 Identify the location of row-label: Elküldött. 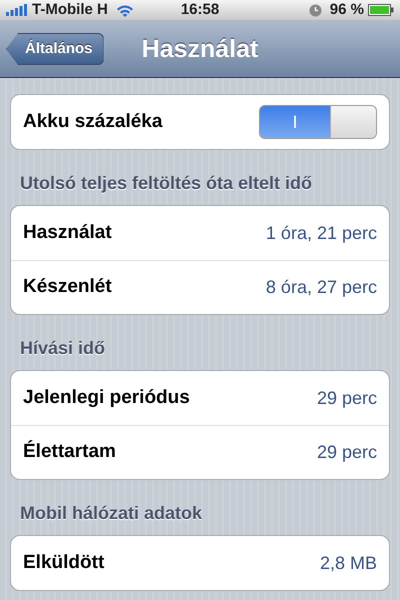
(63, 562).